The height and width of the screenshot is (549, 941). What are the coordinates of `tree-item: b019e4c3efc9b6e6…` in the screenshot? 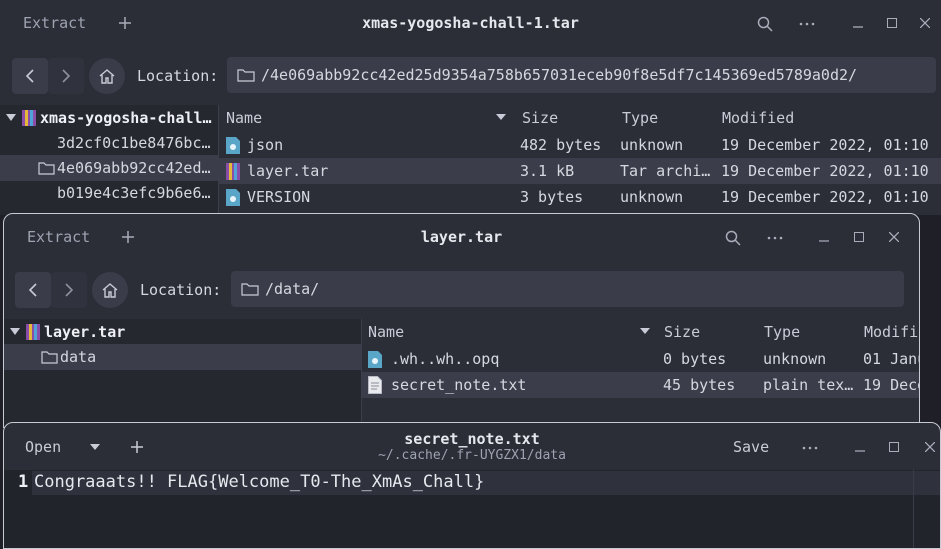 It's located at (109, 193).